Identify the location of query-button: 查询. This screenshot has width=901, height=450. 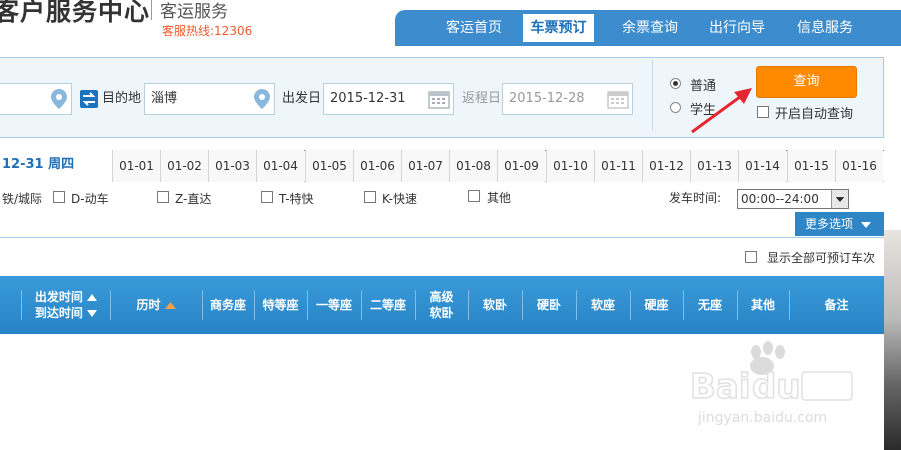
(806, 82).